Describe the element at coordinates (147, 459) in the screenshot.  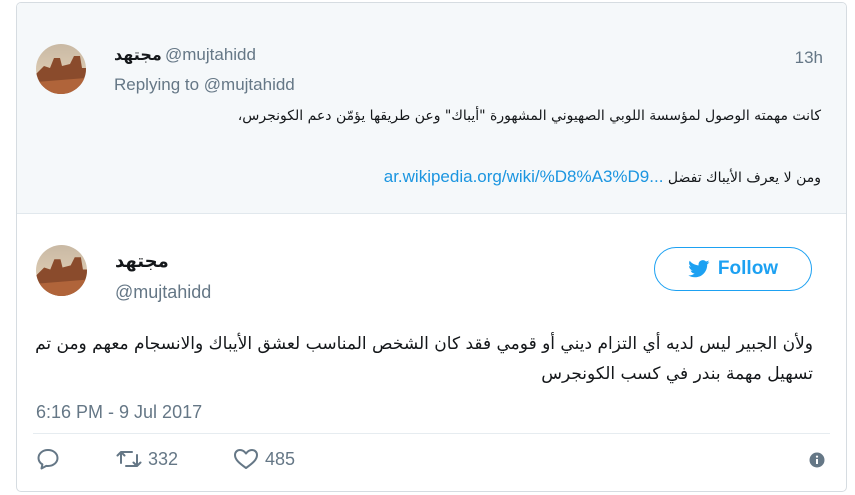
I see `retweet-button: 332` at that location.